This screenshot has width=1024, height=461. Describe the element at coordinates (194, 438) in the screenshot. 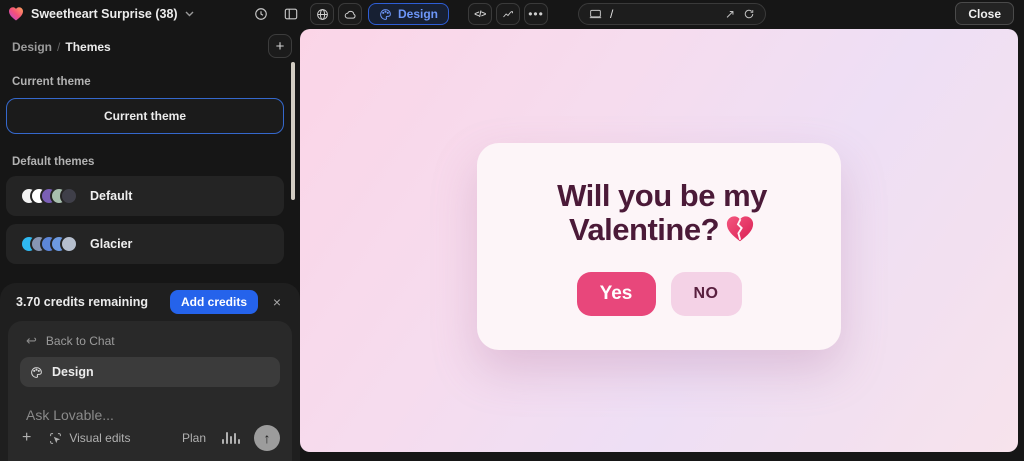

I see `plan-button: Plan` at that location.